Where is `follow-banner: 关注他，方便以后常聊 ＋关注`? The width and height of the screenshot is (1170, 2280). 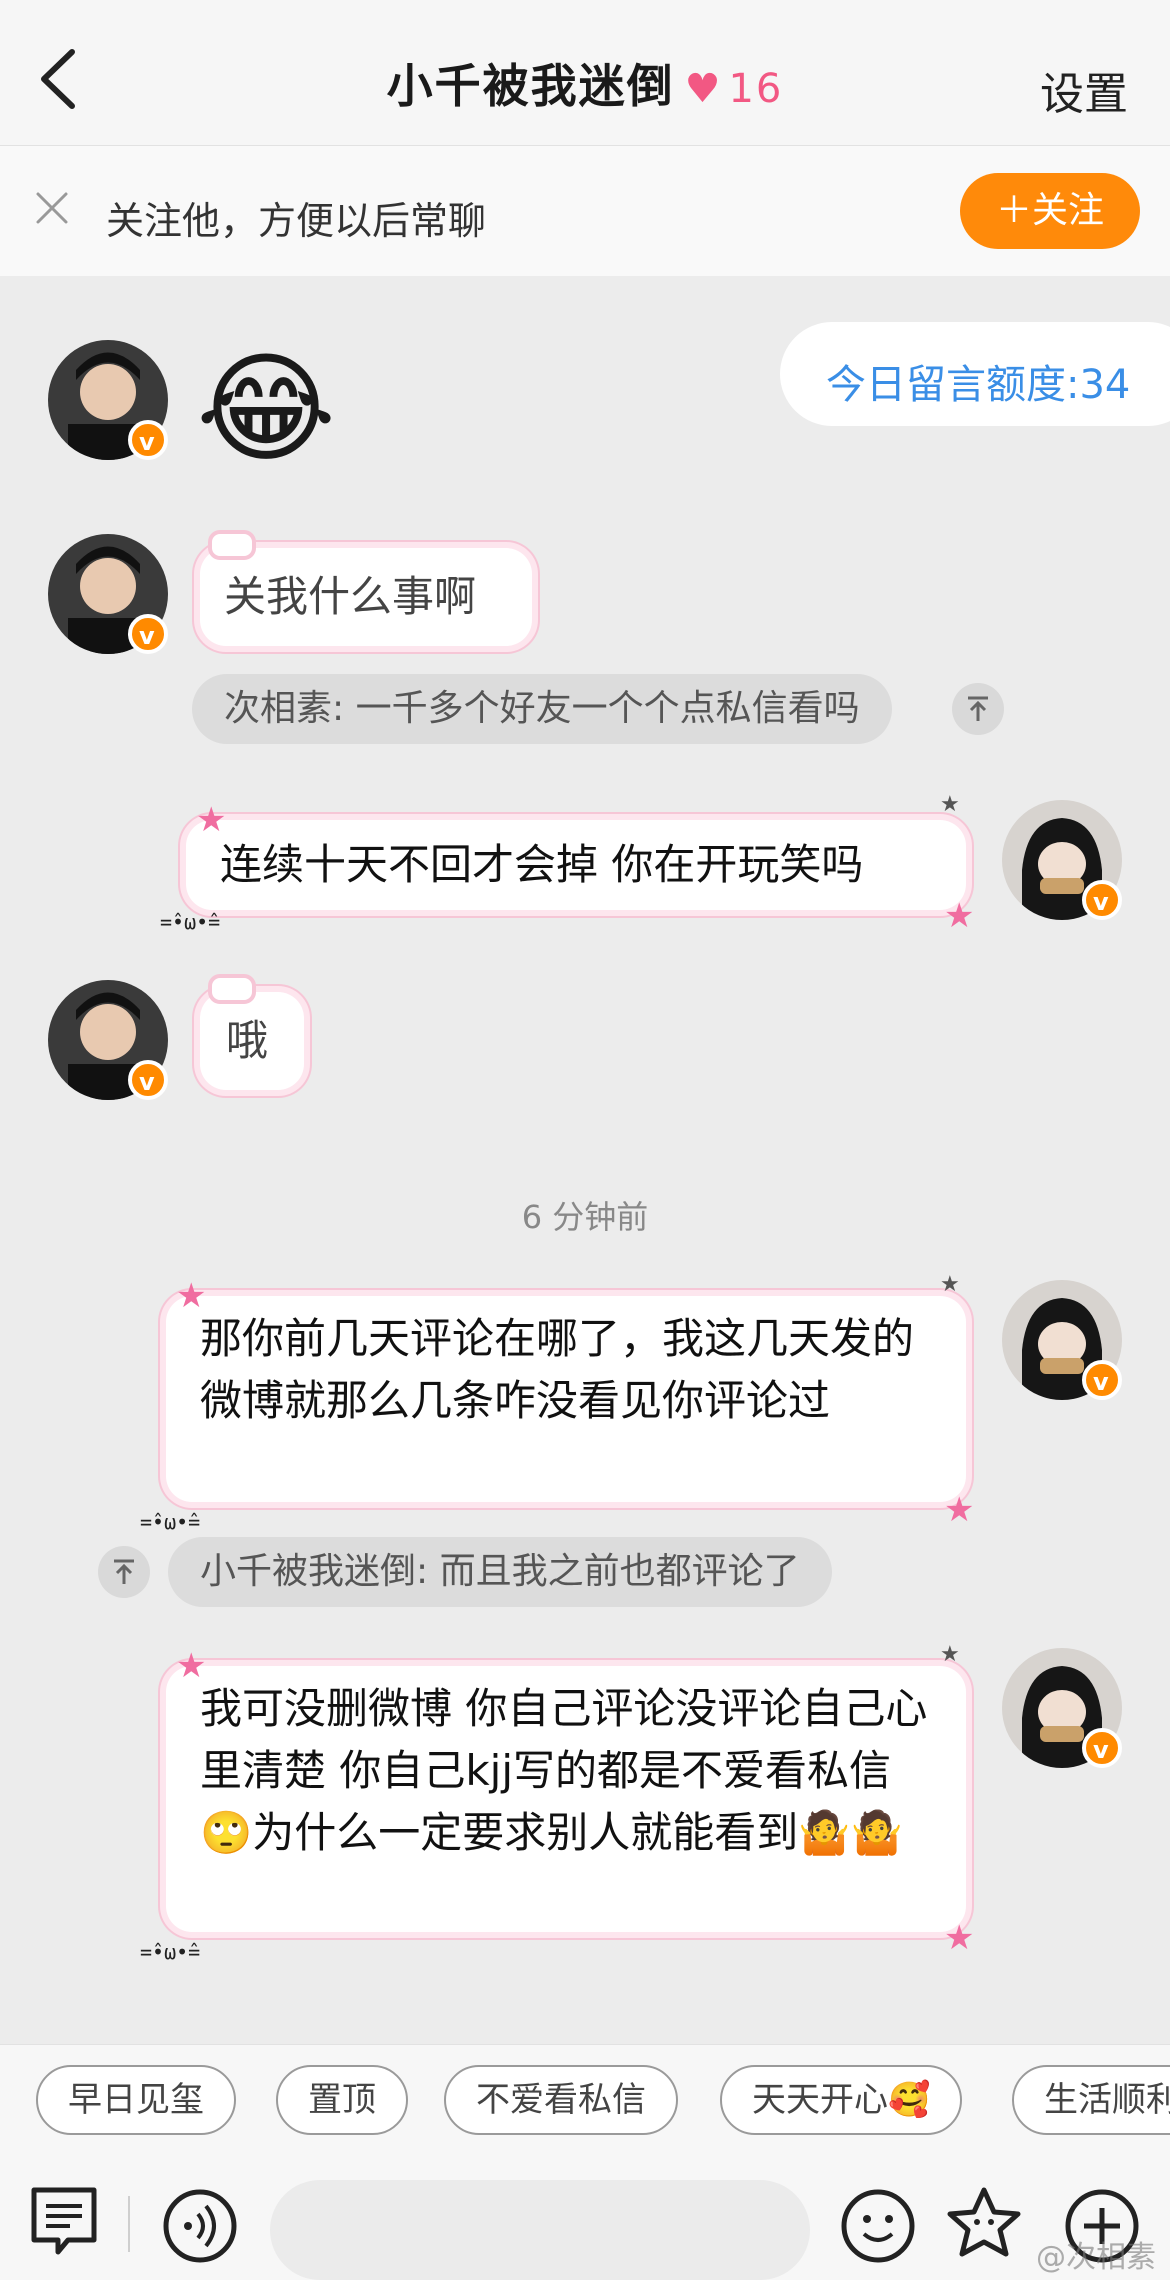
follow-banner: 关注他，方便以后常聊 ＋关注 is located at coordinates (585, 211).